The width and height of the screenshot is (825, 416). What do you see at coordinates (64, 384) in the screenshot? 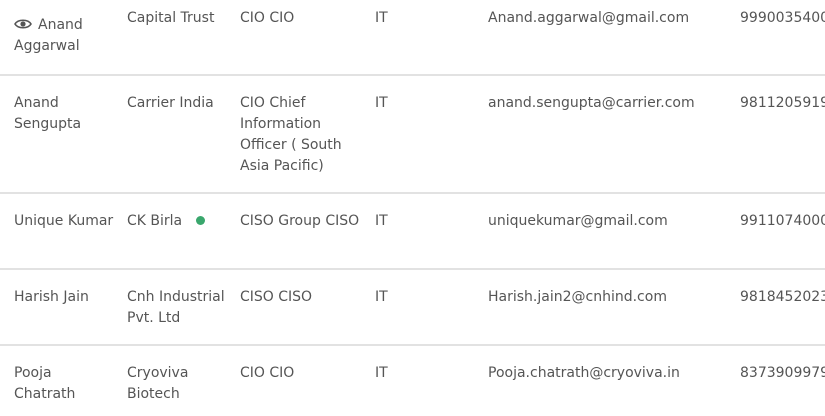
I see `name-cell: Pooja Chatrath` at bounding box center [64, 384].